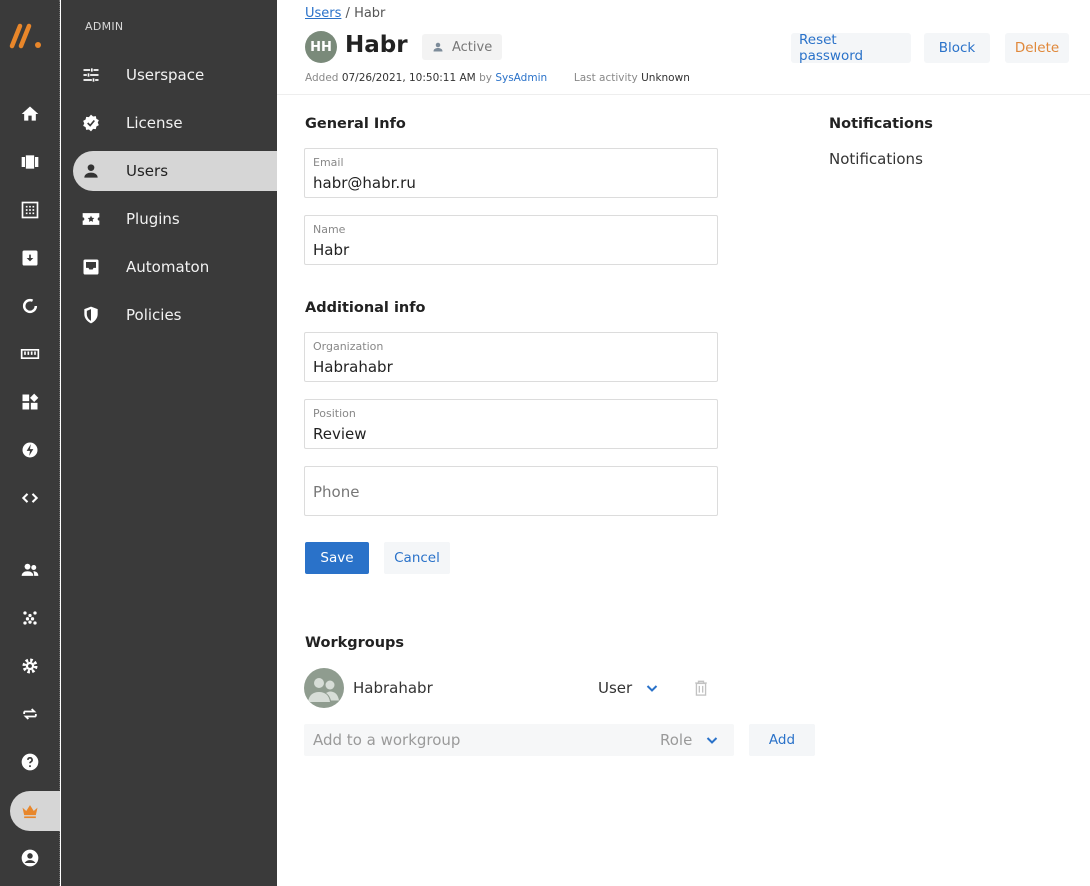 This screenshot has width=1090, height=886. What do you see at coordinates (376, 45) in the screenshot?
I see `page-title: Habr` at bounding box center [376, 45].